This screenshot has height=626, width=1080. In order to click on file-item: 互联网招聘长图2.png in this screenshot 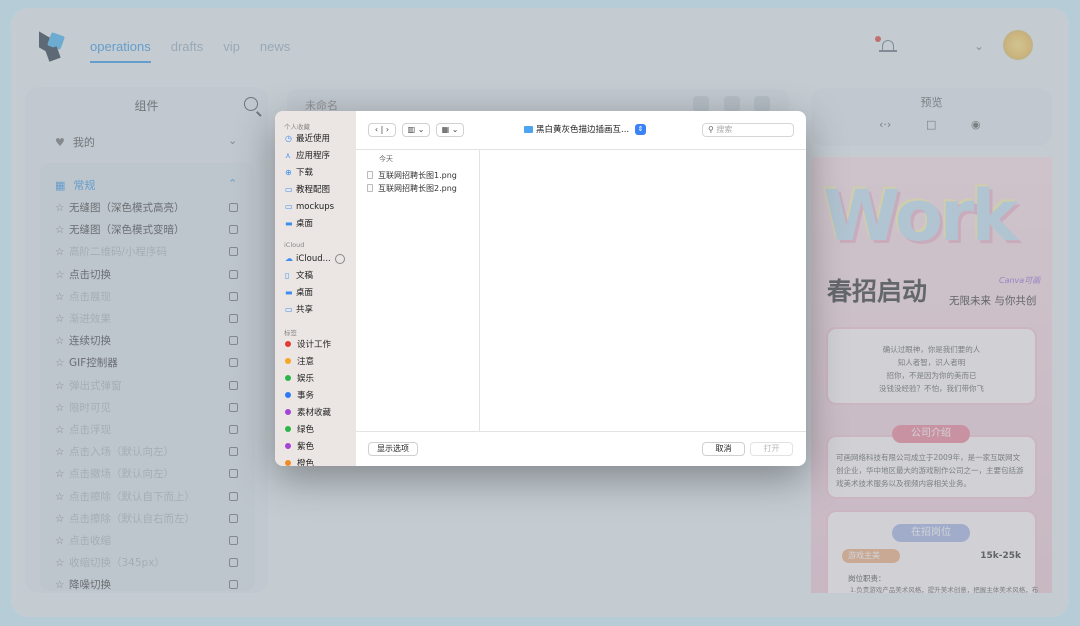, I will do `click(412, 188)`.